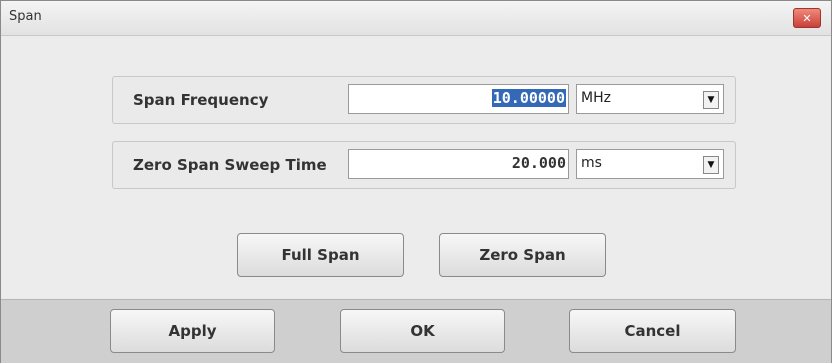  I want to click on span-frequency-row: Span Frequency 10.00000 MHz ▼, so click(424, 100).